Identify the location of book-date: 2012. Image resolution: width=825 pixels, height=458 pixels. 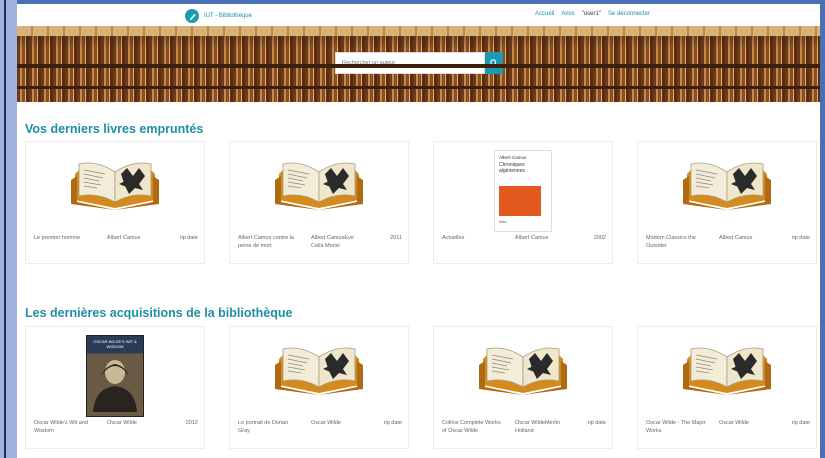
(191, 423).